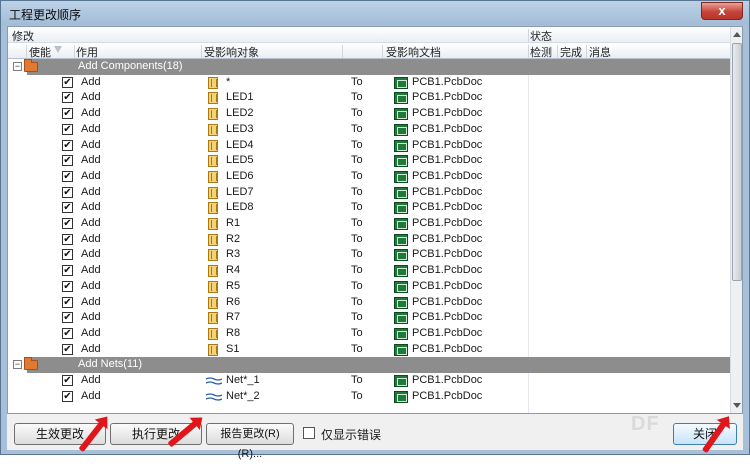 This screenshot has width=750, height=464. What do you see at coordinates (369, 271) in the screenshot?
I see `change-row: ✔ Add R4 To PCB1.PcbDoc` at bounding box center [369, 271].